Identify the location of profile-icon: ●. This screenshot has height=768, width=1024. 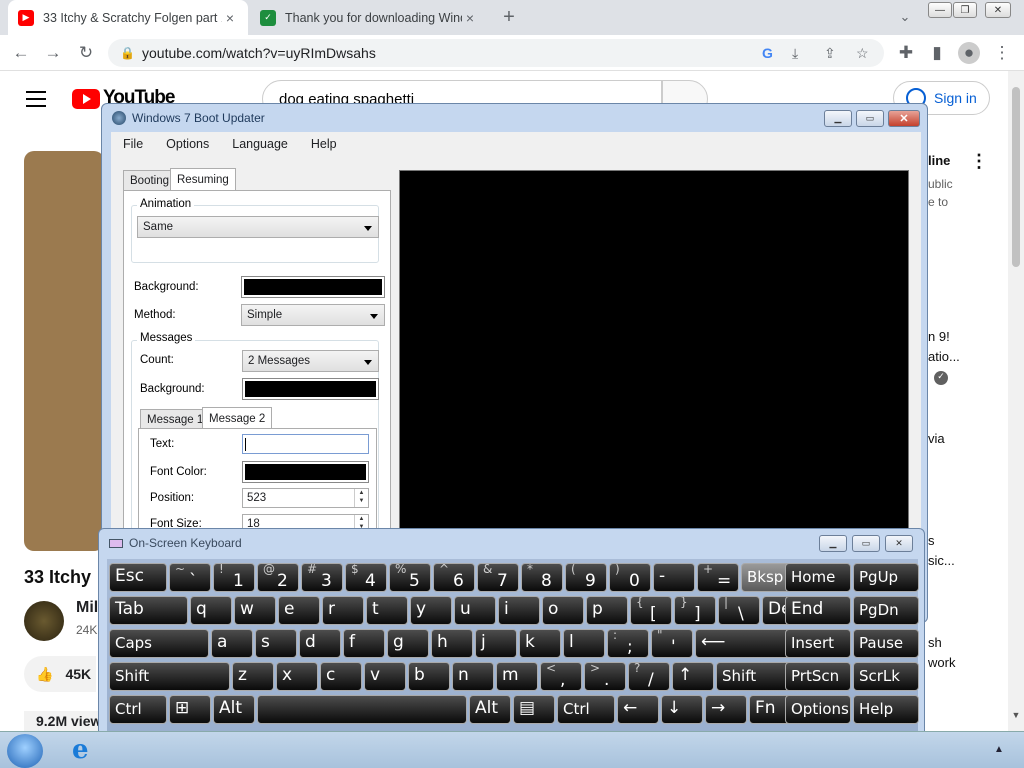
(969, 53).